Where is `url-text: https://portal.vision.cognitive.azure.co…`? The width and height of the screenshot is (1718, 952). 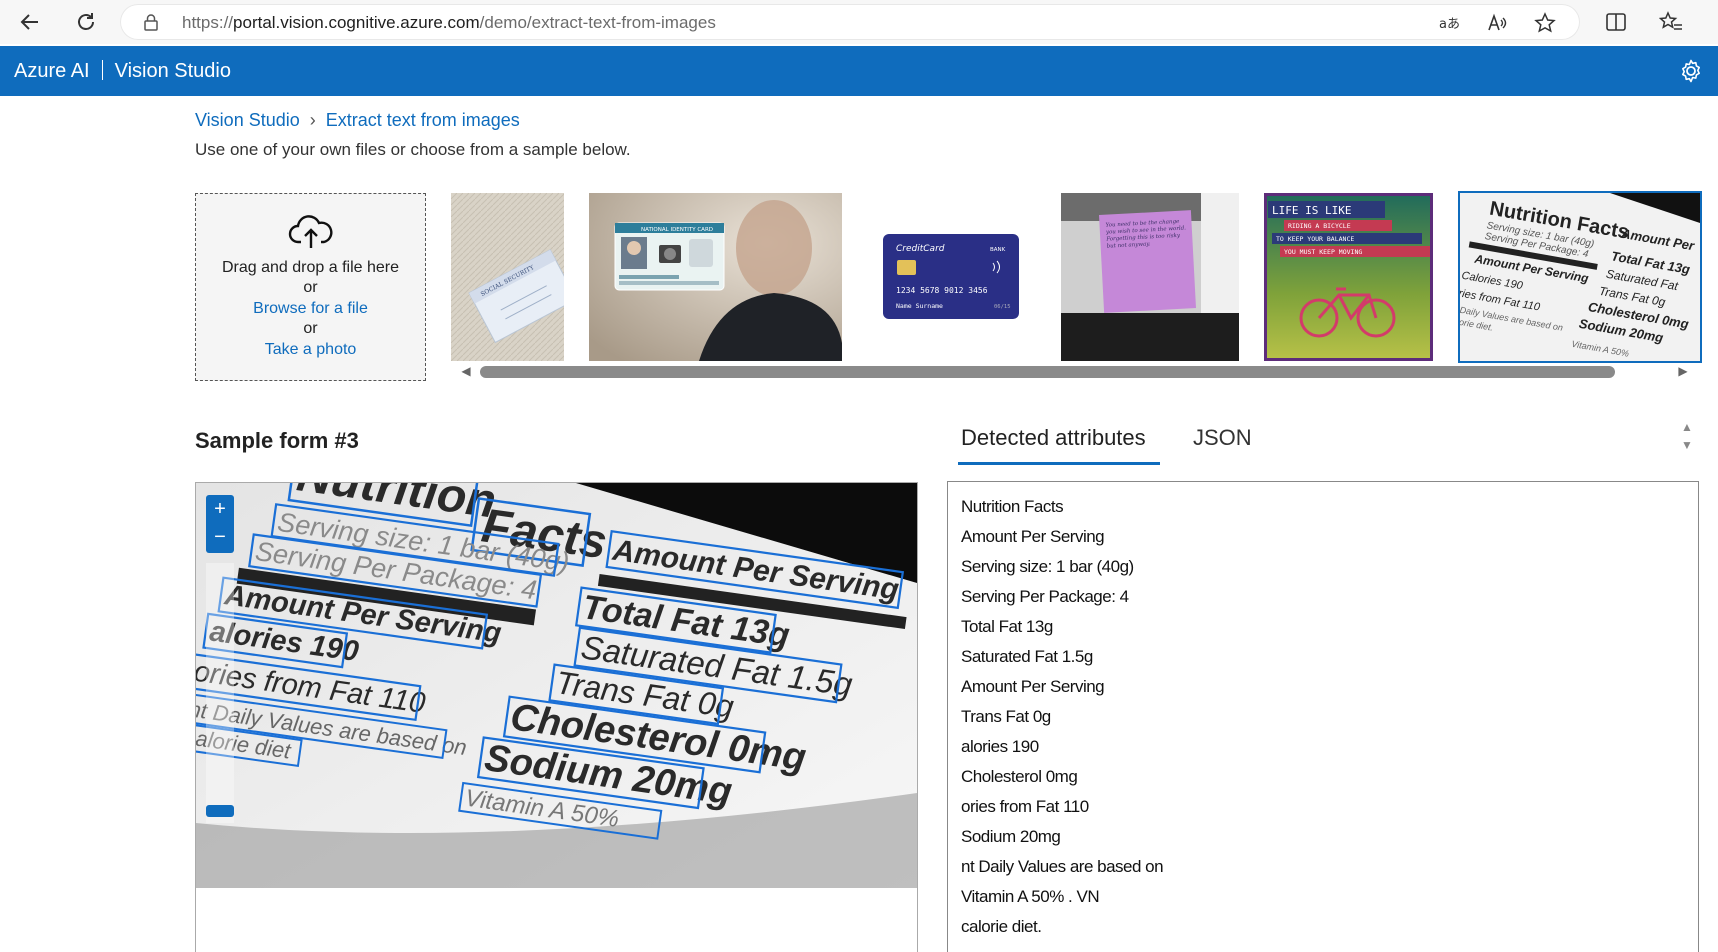
url-text: https://portal.vision.cognitive.azure.co… is located at coordinates (449, 23).